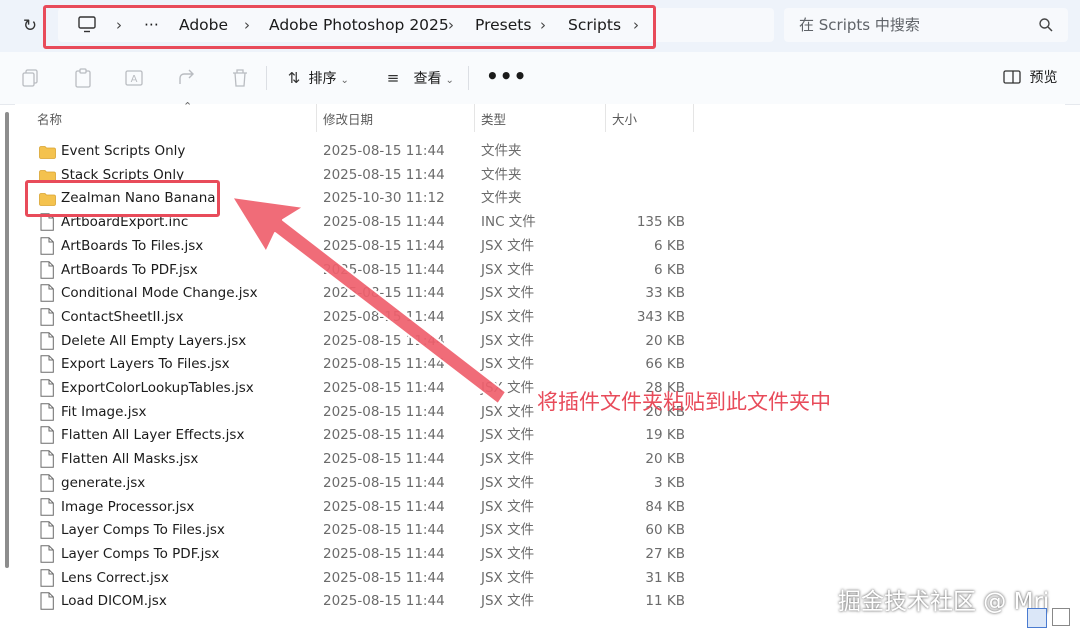  Describe the element at coordinates (669, 269) in the screenshot. I see `file-size: 6 KB` at that location.